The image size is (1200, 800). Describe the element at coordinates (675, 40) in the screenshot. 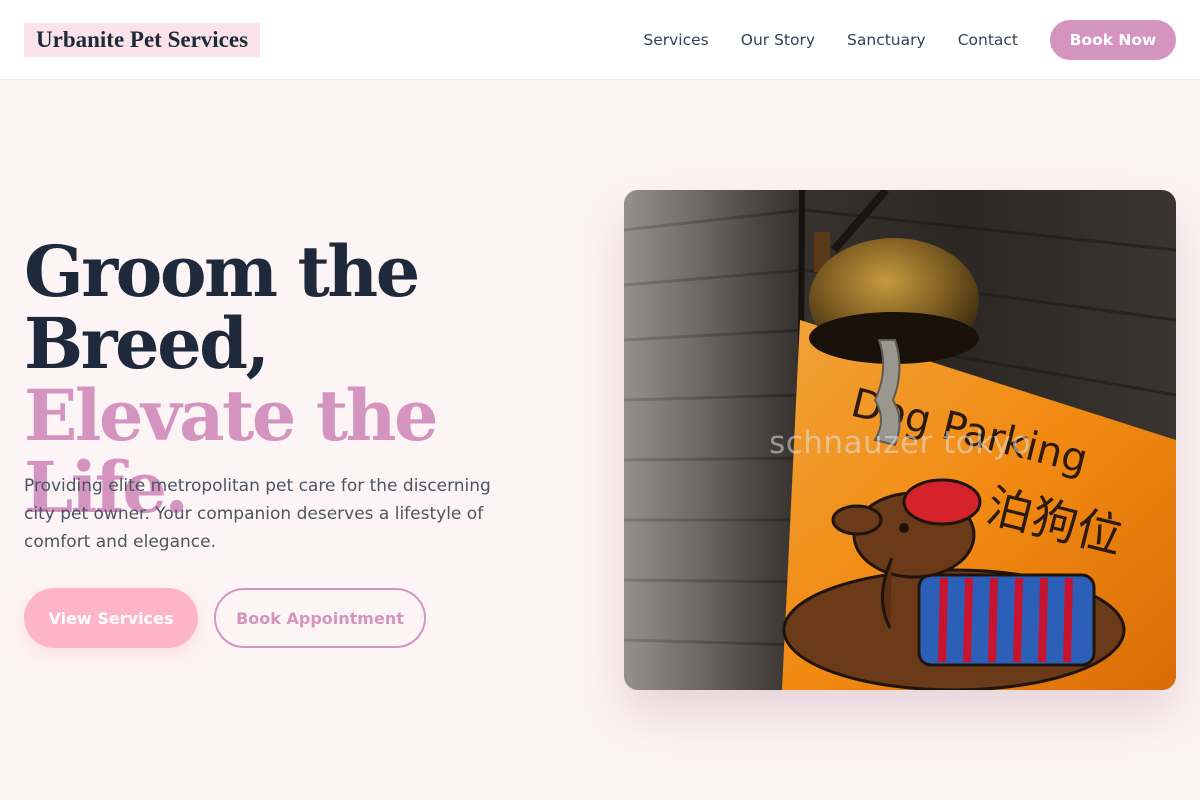

I see `nav-link-services: Services` at that location.